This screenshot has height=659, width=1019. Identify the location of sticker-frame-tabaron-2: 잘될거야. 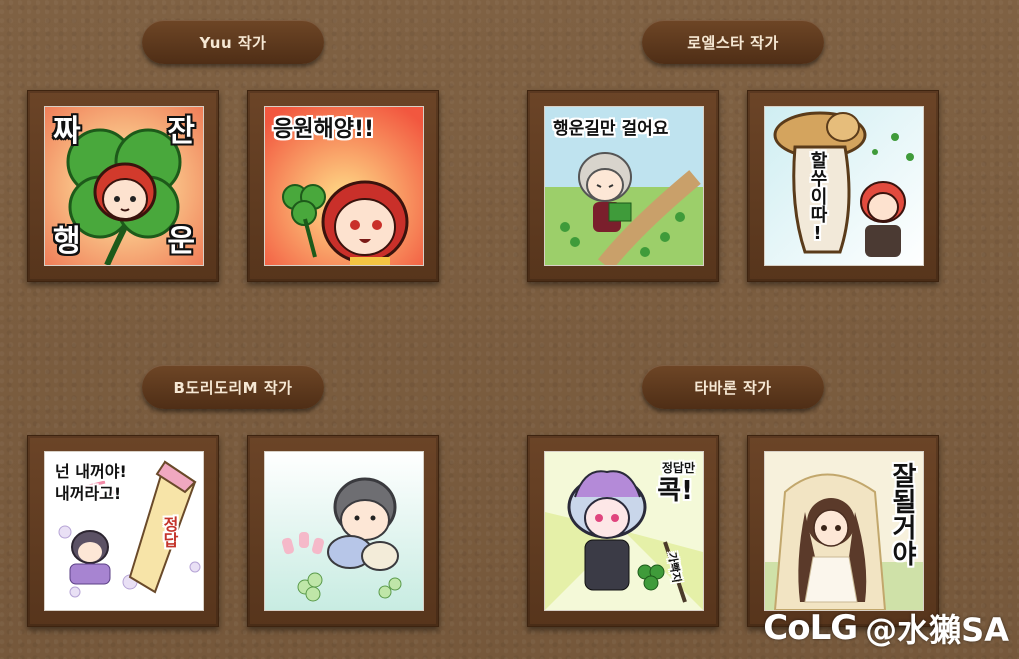
(843, 531).